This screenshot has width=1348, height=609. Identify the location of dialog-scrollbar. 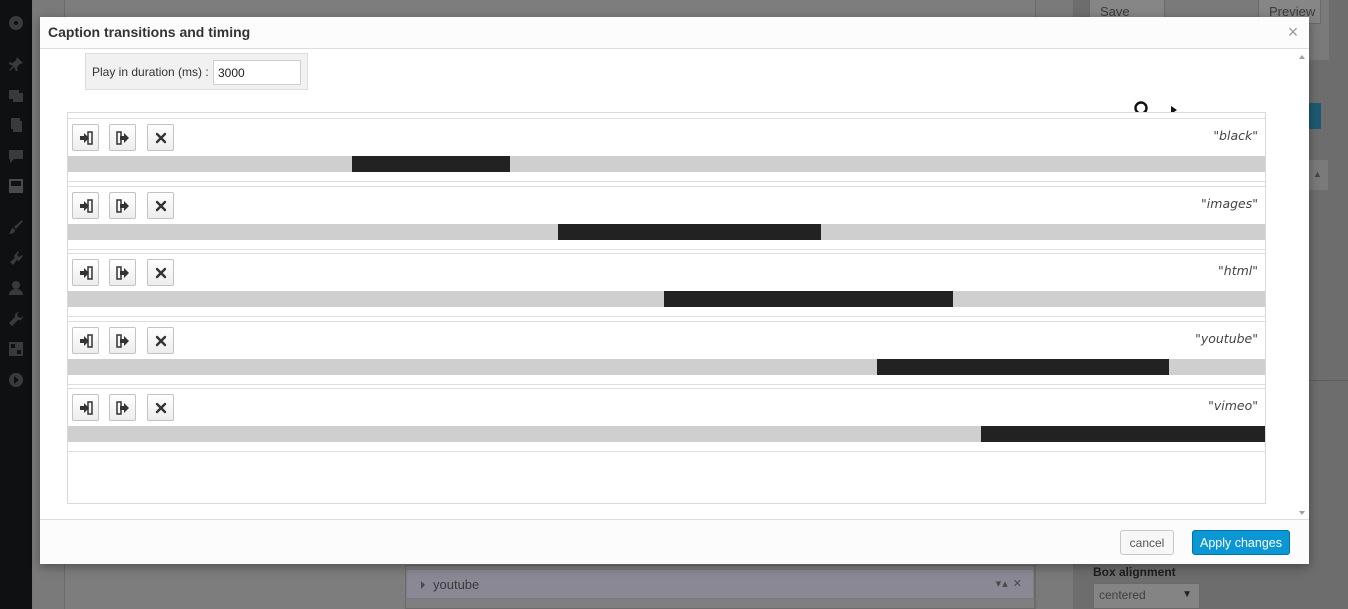
(1302, 285).